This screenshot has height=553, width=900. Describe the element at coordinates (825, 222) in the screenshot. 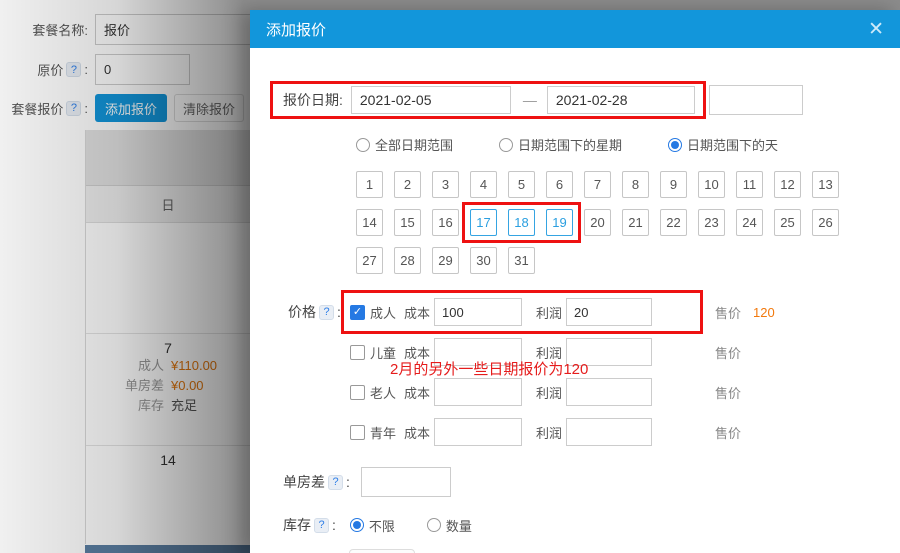

I see `day-cell-26: 26` at that location.